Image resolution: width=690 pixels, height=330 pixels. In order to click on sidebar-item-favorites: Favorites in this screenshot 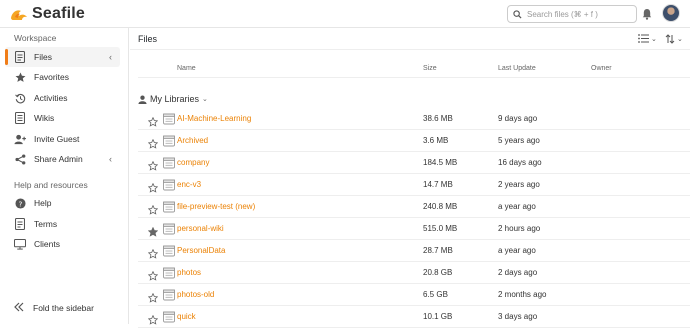, I will do `click(62, 77)`.